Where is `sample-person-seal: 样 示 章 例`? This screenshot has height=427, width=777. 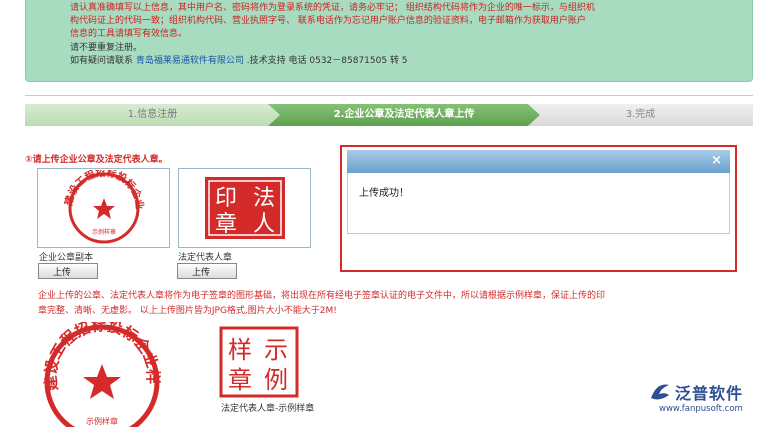 sample-person-seal: 样 示 章 例 is located at coordinates (259, 363).